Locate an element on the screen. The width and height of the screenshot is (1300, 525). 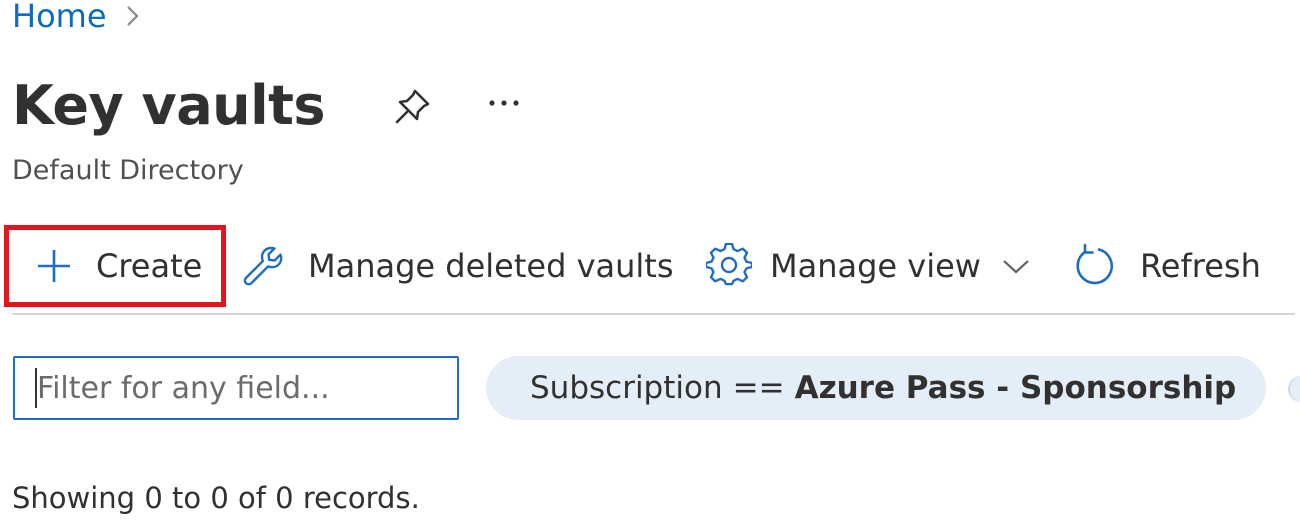
manage-deleted-vaults-button: Manage deleted vaults is located at coordinates (457, 266).